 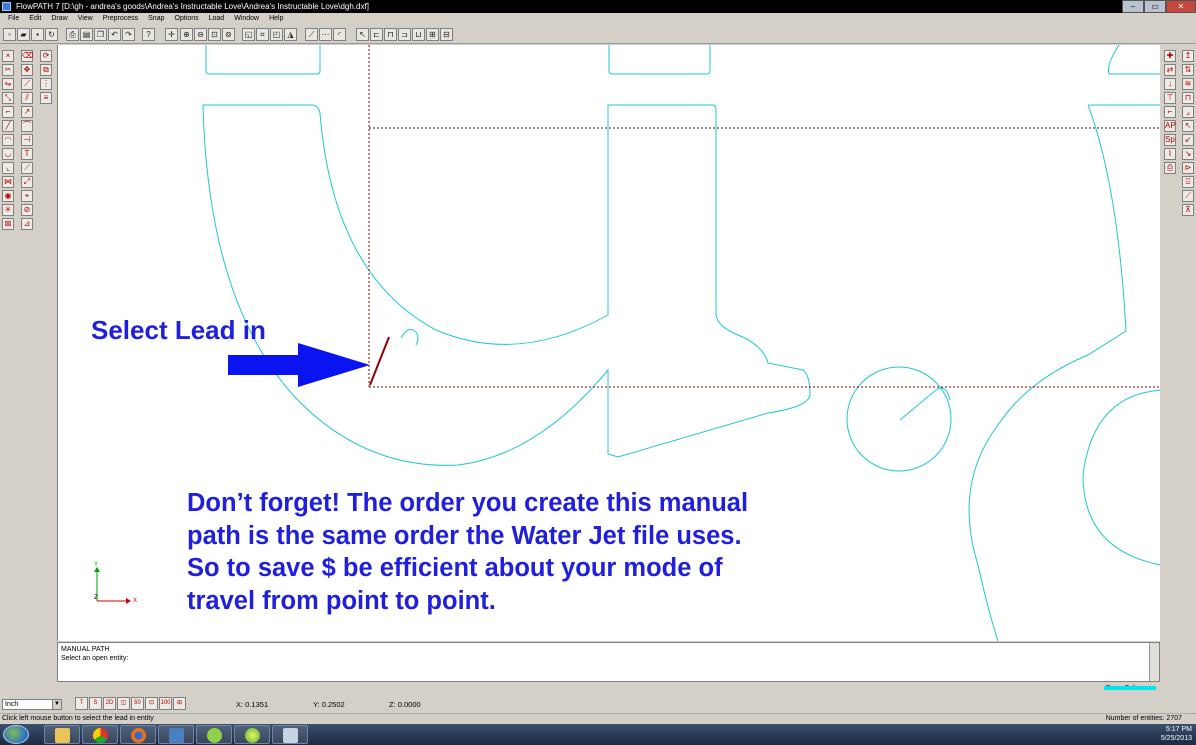 I want to click on circle-arc-icon: ◡, so click(x=8, y=154).